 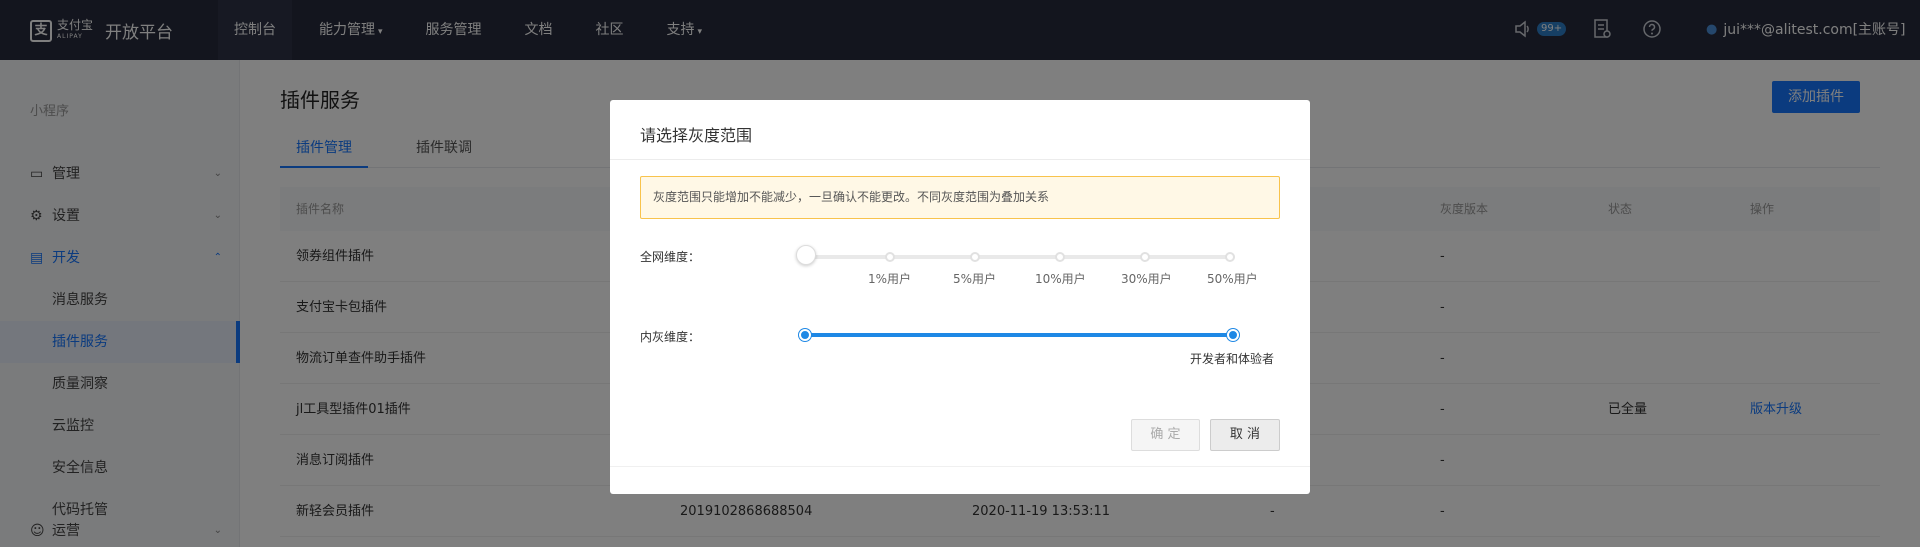 What do you see at coordinates (960, 159) in the screenshot?
I see `dialog-divider` at bounding box center [960, 159].